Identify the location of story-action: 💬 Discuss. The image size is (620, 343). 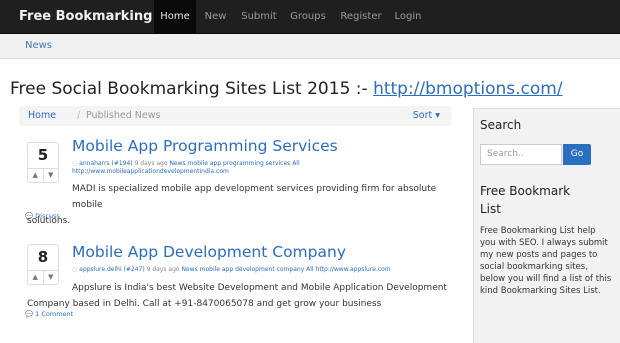
(42, 216).